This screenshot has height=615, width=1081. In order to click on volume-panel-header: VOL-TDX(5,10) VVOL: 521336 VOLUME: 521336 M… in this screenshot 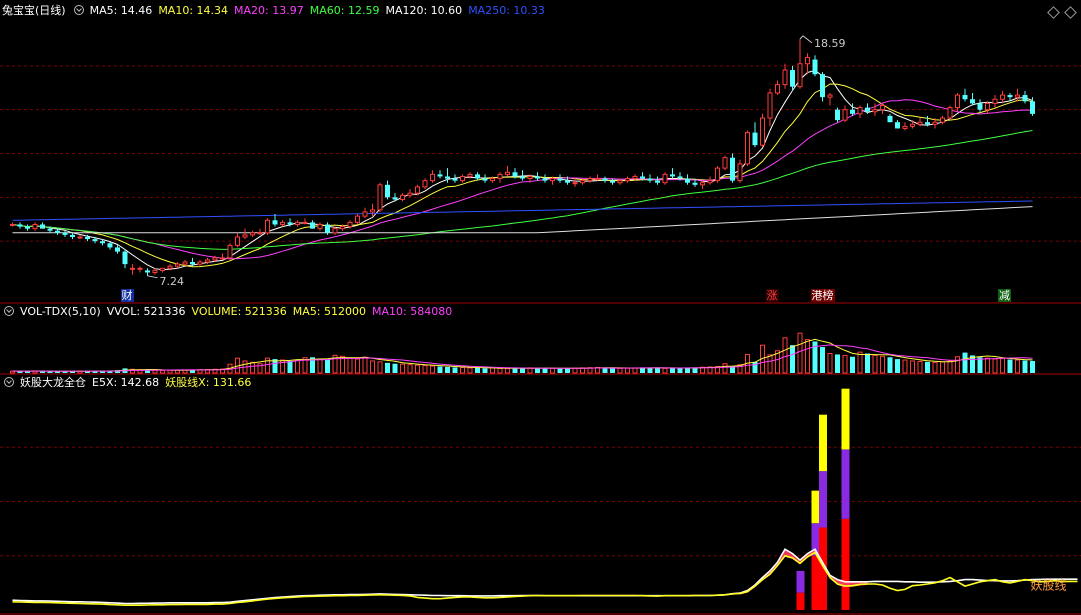, I will do `click(233, 312)`.